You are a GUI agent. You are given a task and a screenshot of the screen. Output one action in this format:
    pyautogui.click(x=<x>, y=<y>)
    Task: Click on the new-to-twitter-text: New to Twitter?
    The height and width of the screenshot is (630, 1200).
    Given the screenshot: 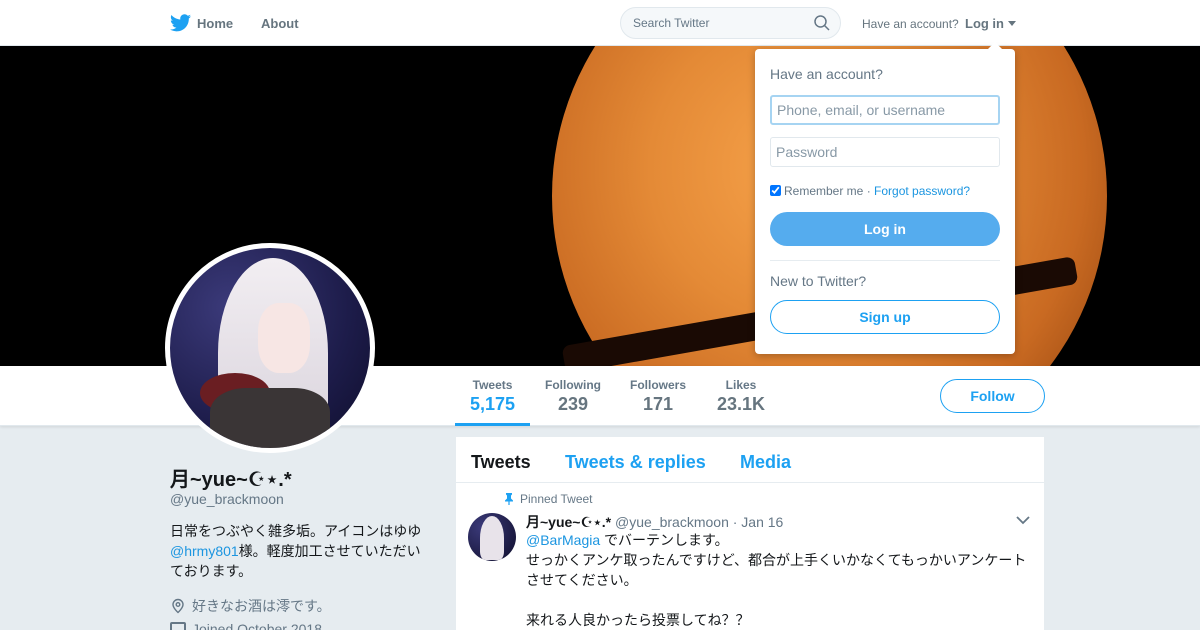 What is the action you would take?
    pyautogui.click(x=818, y=281)
    